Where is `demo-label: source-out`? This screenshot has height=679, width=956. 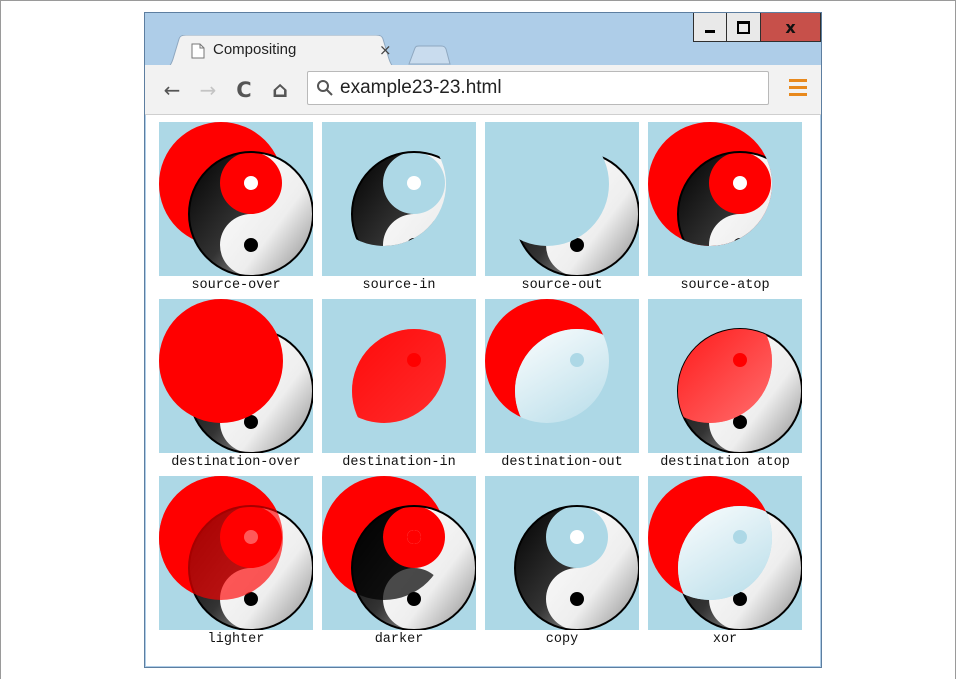
demo-label: source-out is located at coordinates (562, 285).